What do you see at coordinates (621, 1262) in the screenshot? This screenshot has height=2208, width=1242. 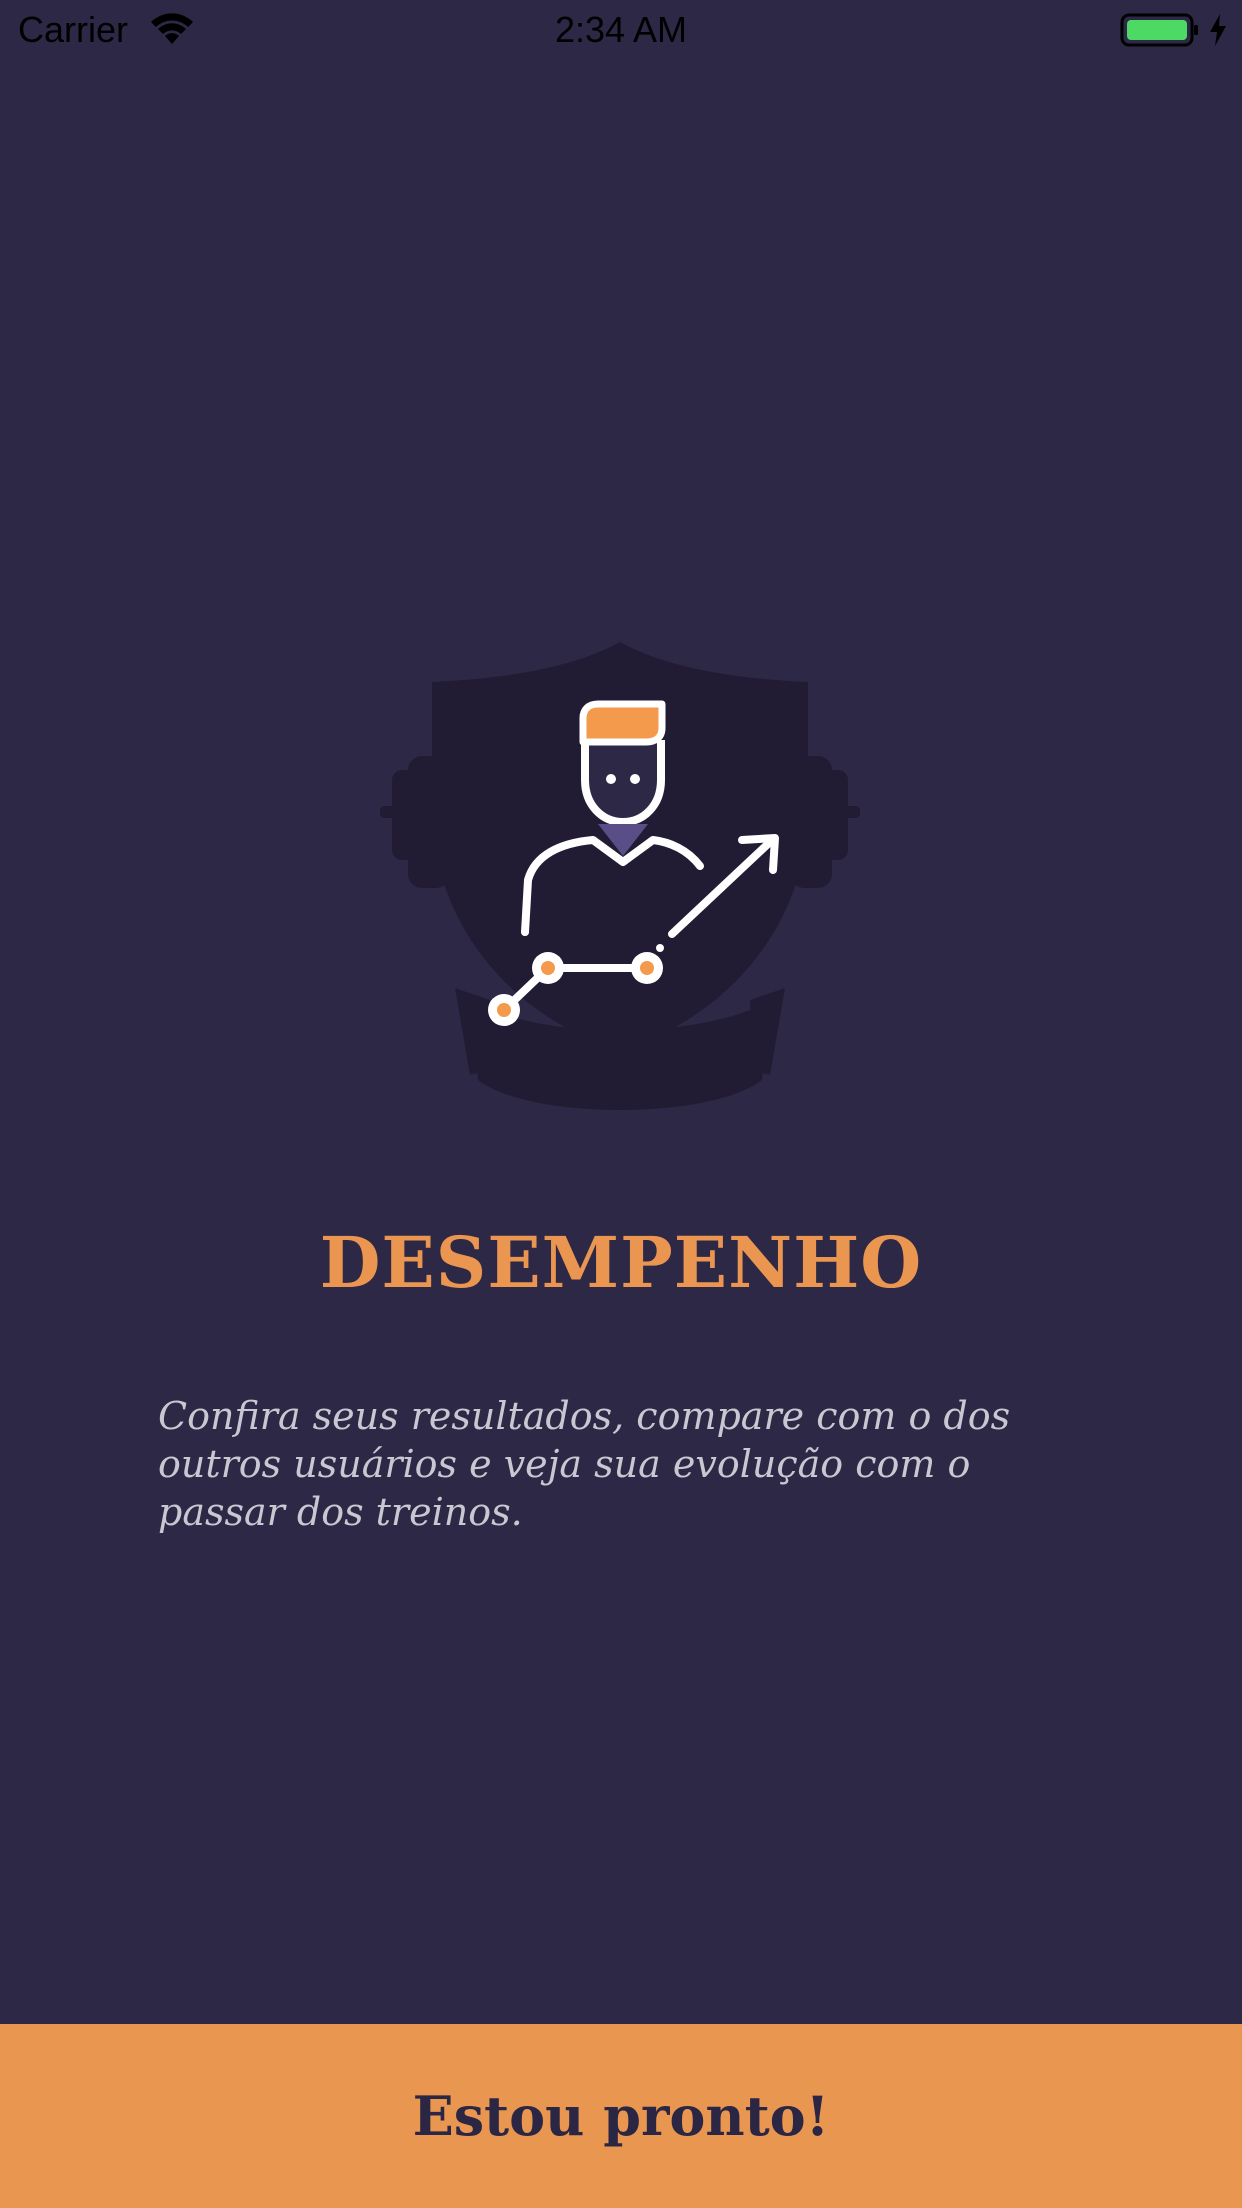 I see `page-title: DESEMPENHO` at bounding box center [621, 1262].